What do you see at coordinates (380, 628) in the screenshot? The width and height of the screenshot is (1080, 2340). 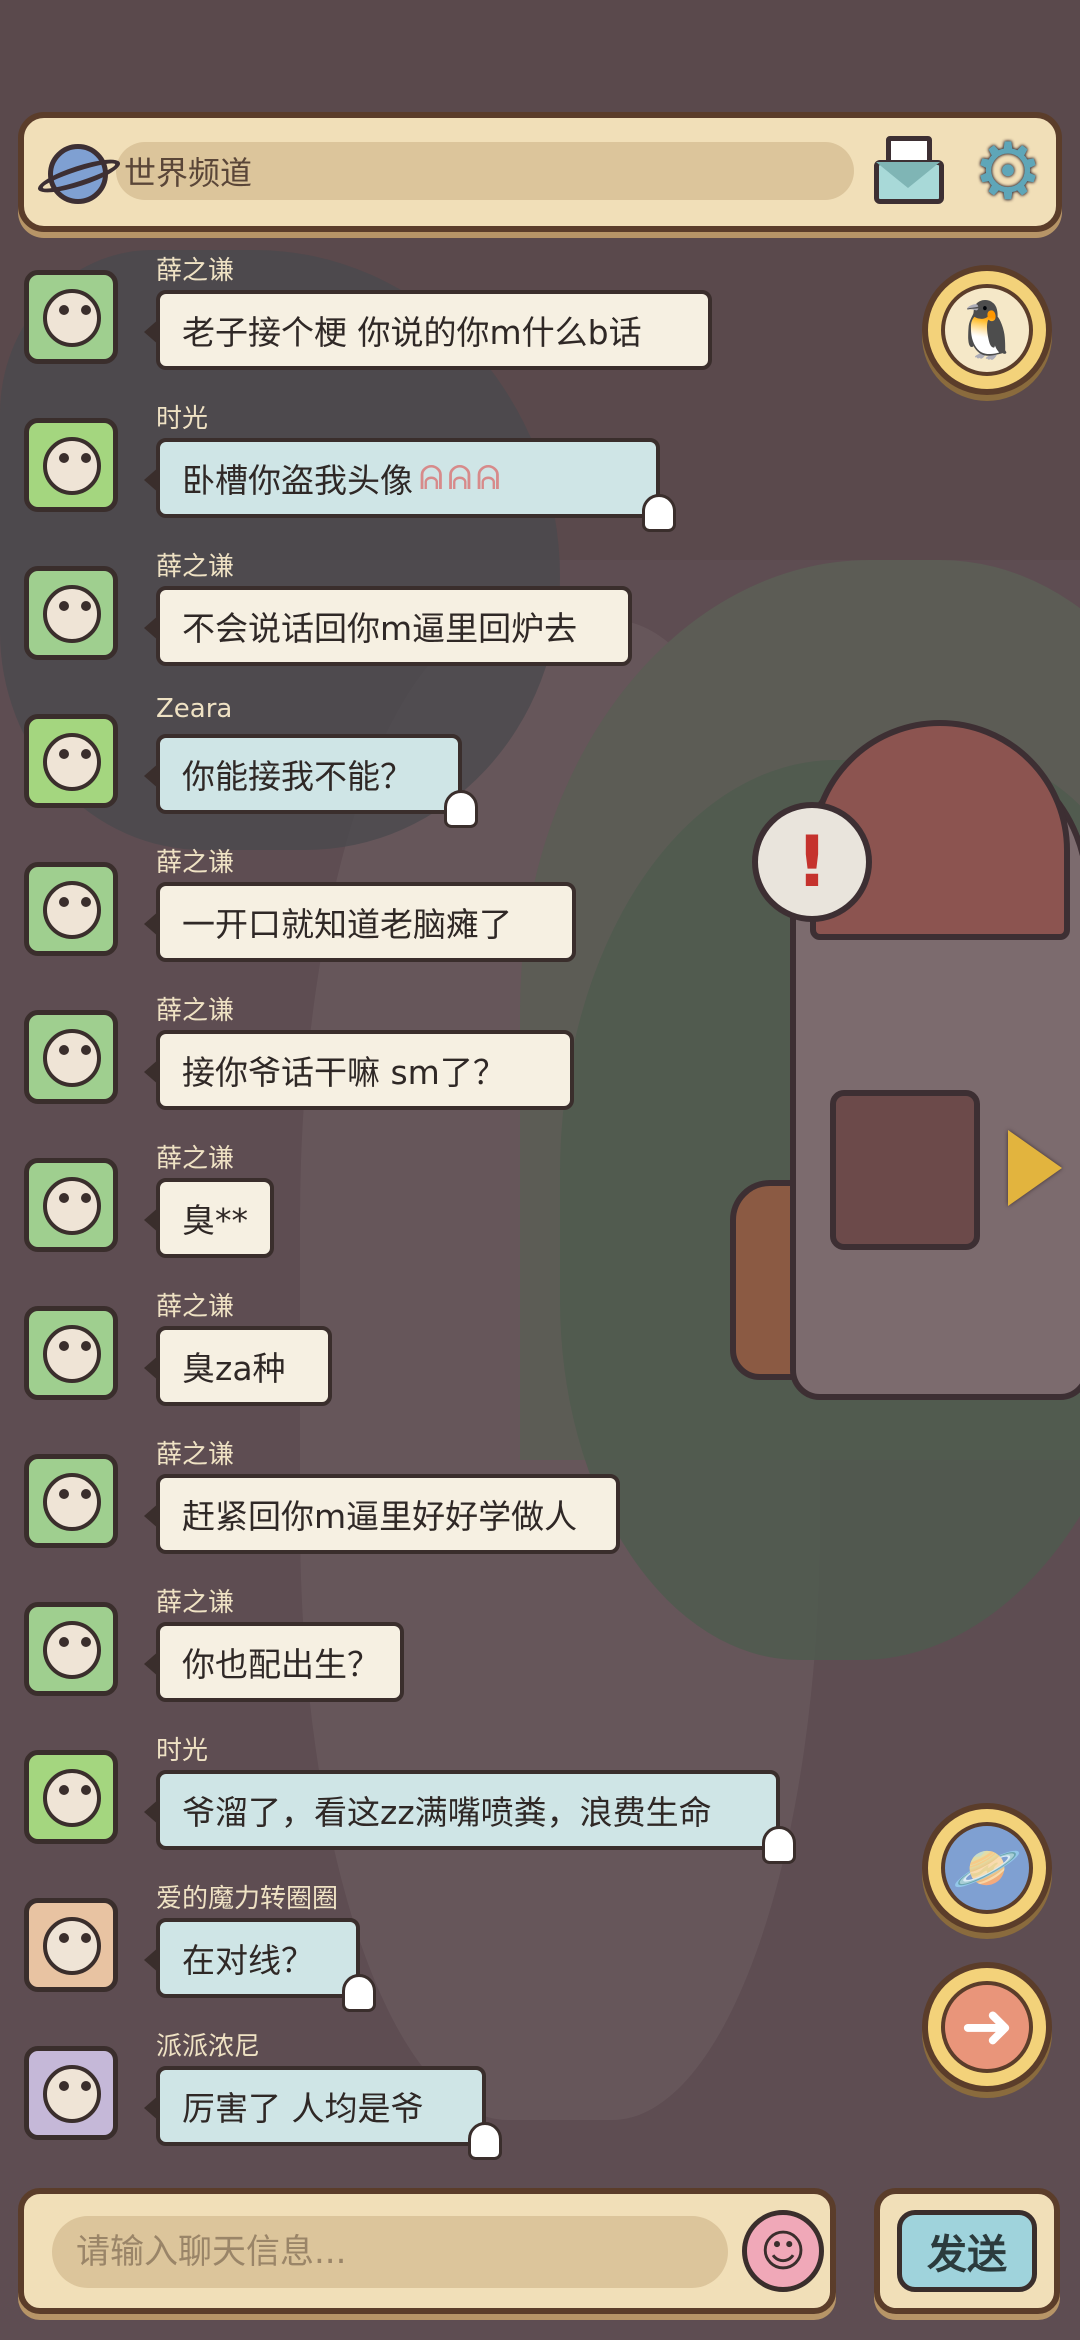 I see `message-text: 不会说话回你m逼里回炉去` at bounding box center [380, 628].